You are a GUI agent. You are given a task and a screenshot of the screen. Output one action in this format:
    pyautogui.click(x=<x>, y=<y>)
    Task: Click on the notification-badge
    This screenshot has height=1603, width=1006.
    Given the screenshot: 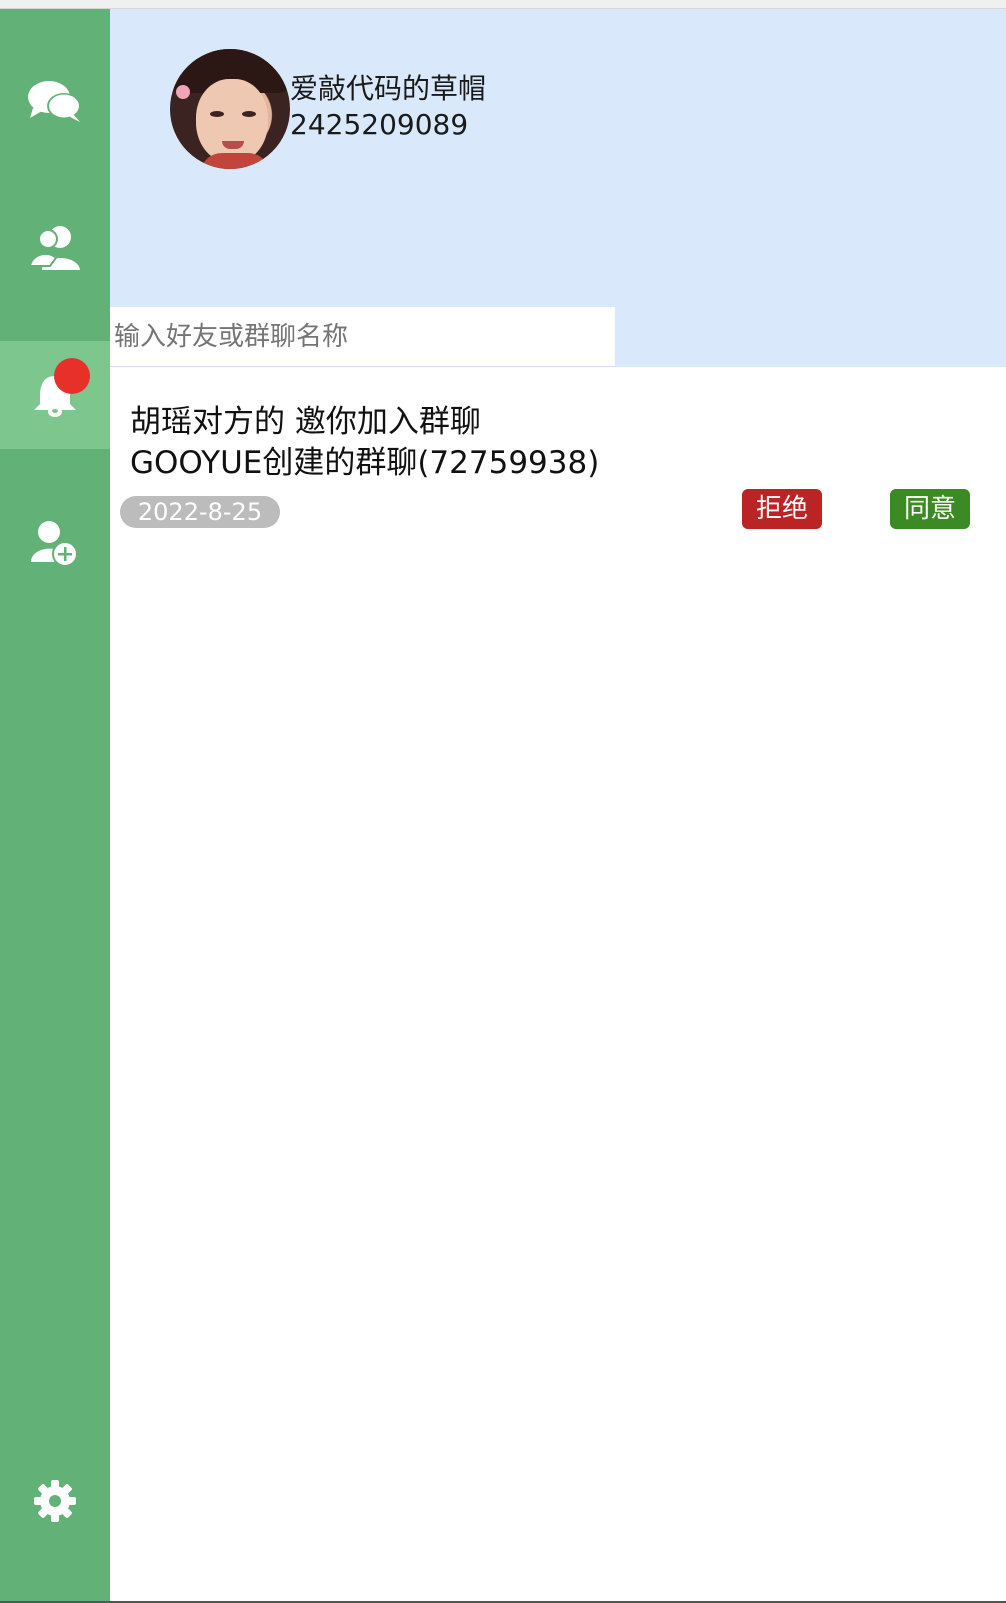 What is the action you would take?
    pyautogui.click(x=72, y=376)
    